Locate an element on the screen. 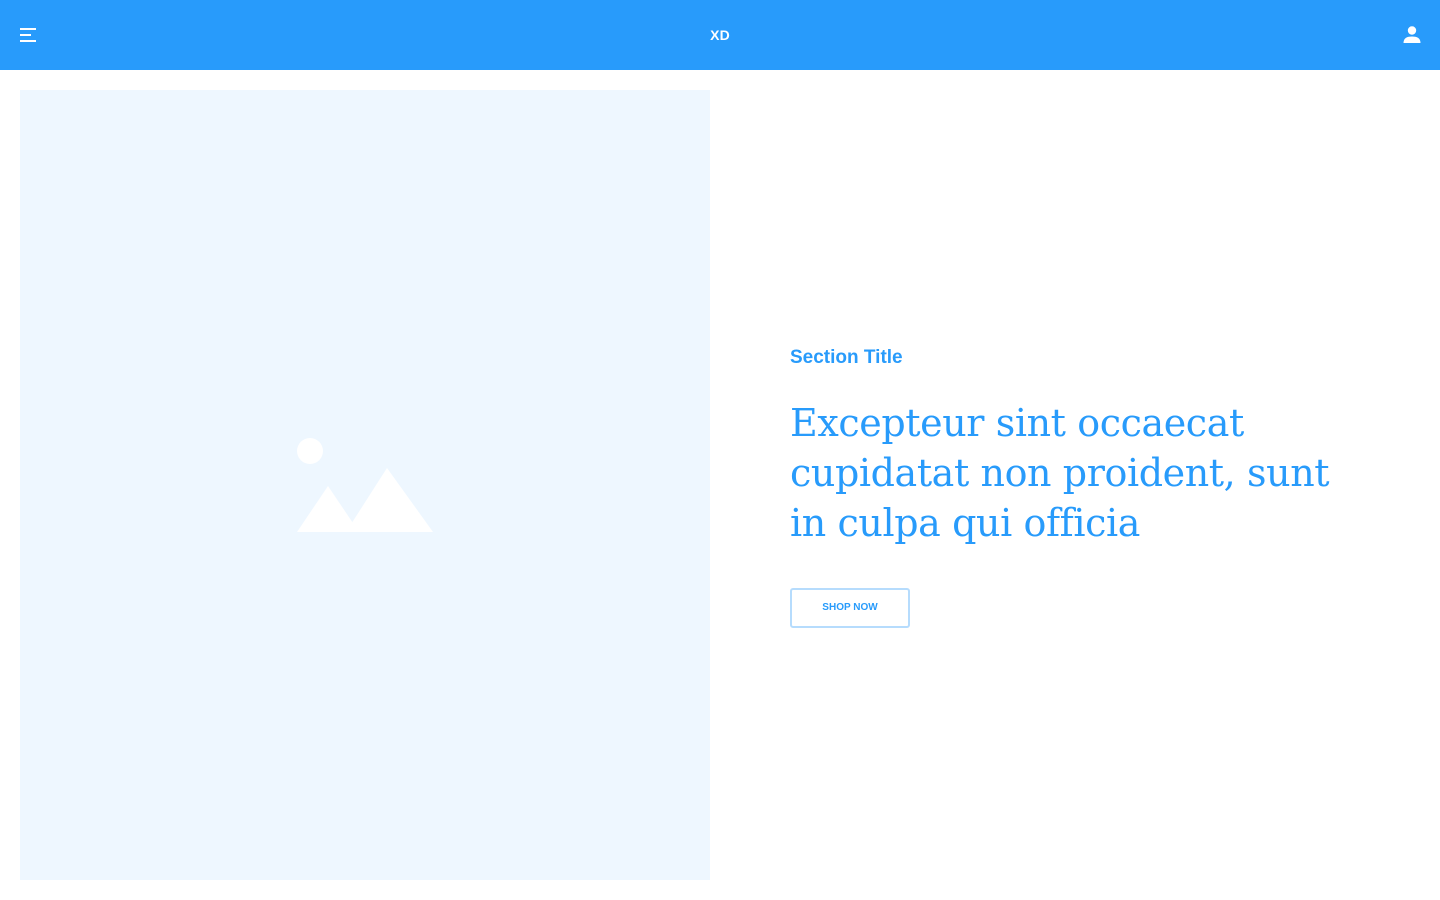 The height and width of the screenshot is (900, 1440). account-button is located at coordinates (1412, 35).